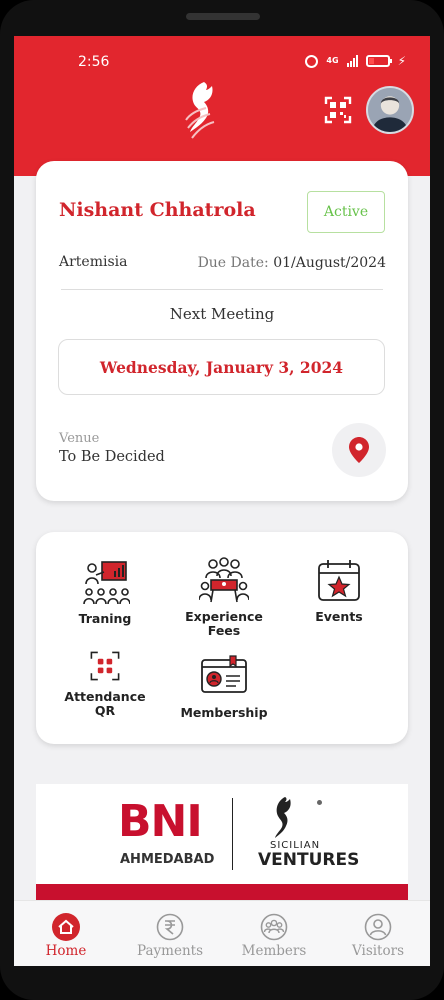  I want to click on menu-attendance-qr: Attendance QR, so click(105, 682).